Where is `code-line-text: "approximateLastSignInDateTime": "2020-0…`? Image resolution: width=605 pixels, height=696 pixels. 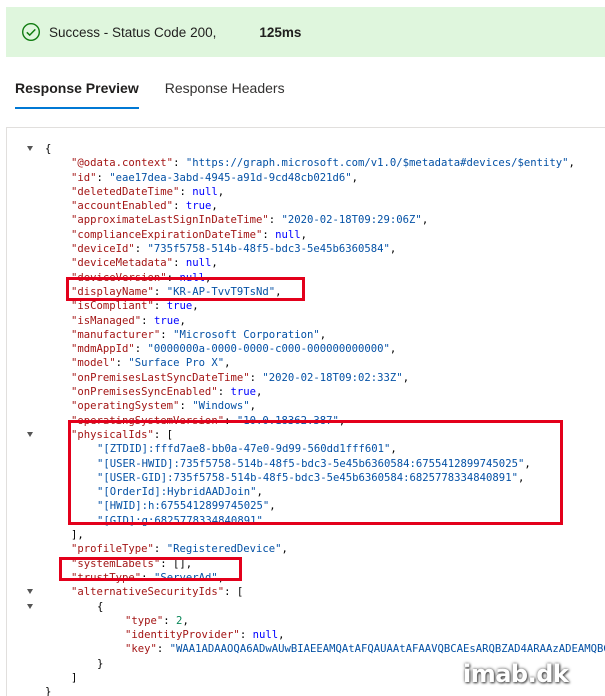
code-line-text: "approximateLastSignInDateTime": "2020-0… is located at coordinates (249, 220).